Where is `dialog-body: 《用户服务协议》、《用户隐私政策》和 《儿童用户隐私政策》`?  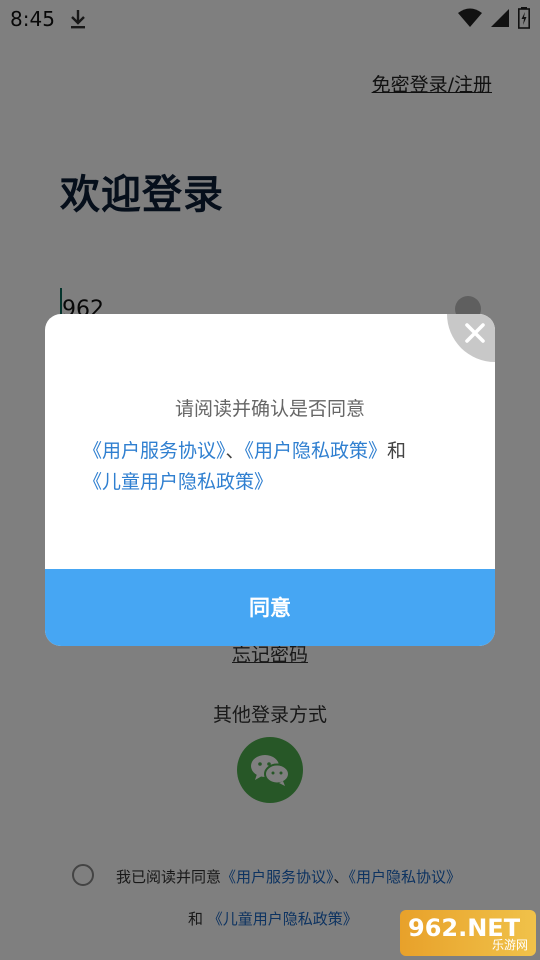 dialog-body: 《用户服务协议》、《用户隐私政策》和 《儿童用户隐私政策》 is located at coordinates (278, 467).